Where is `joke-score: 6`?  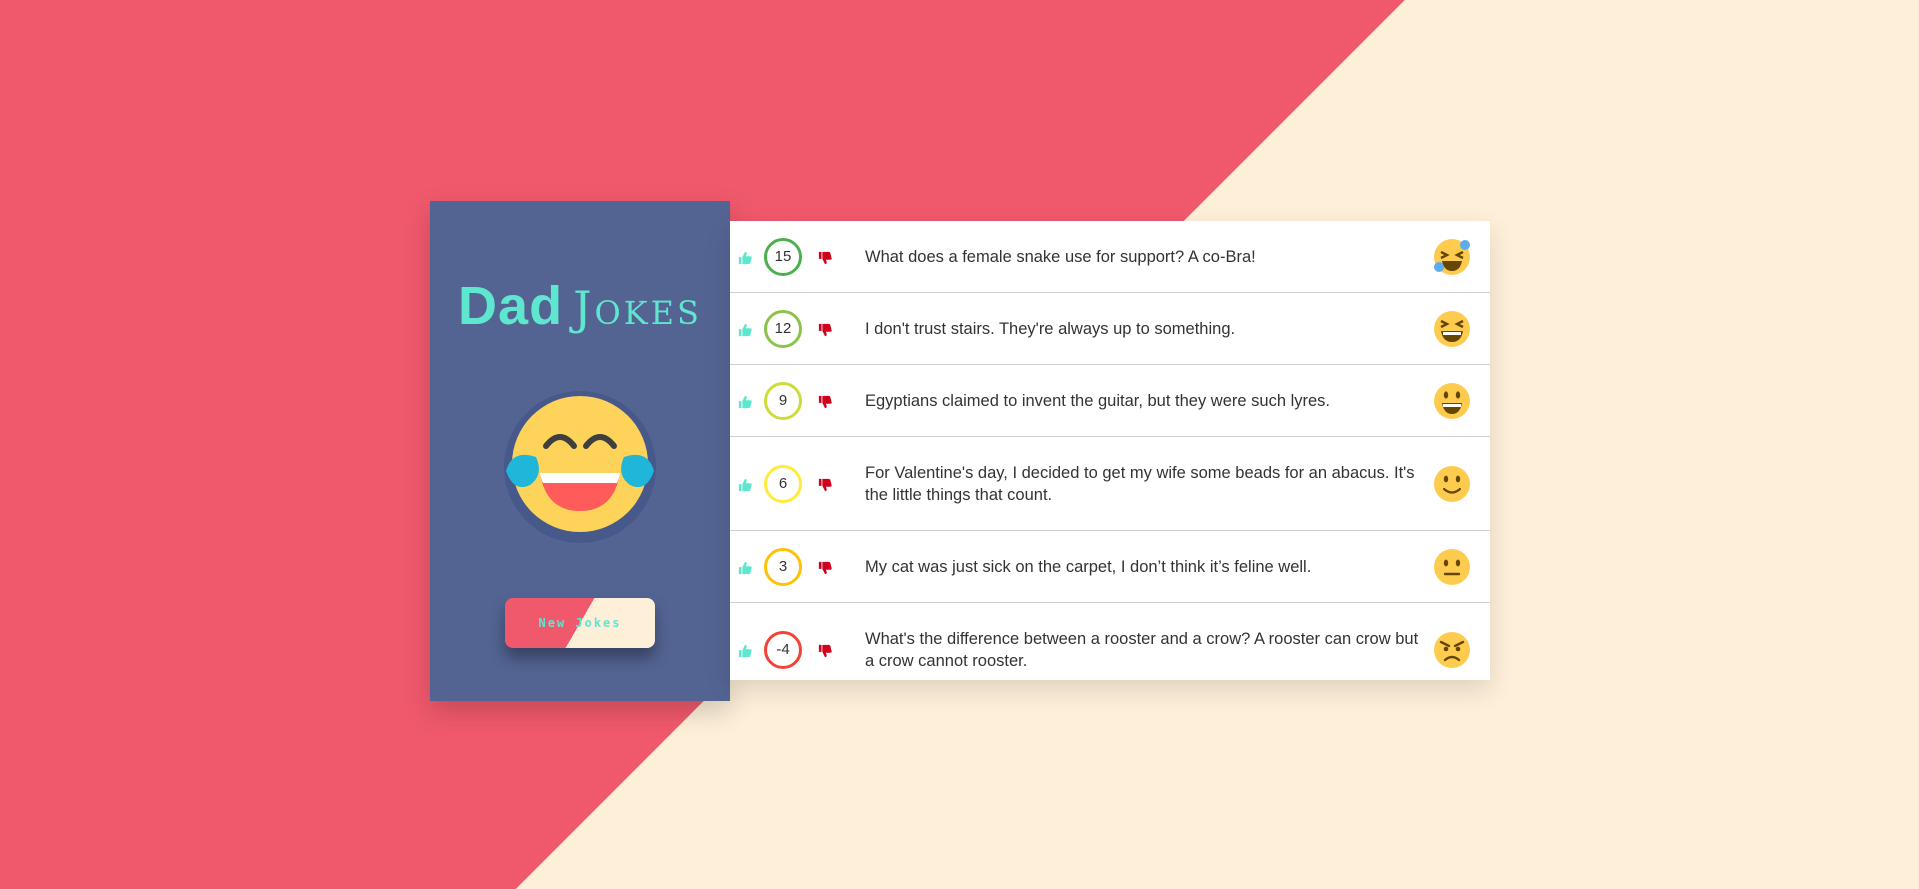
joke-score: 6 is located at coordinates (783, 483).